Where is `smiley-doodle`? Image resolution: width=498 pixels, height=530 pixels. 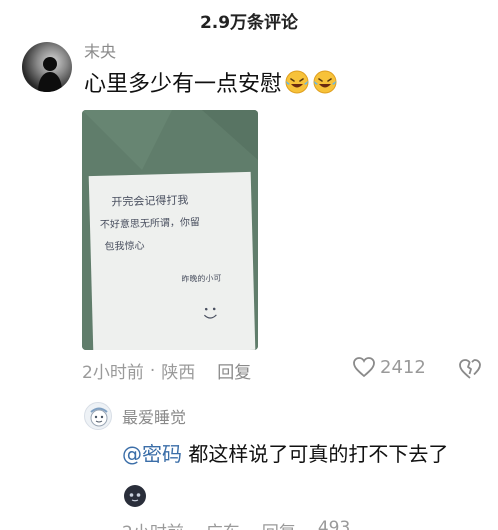
smiley-doodle is located at coordinates (210, 313).